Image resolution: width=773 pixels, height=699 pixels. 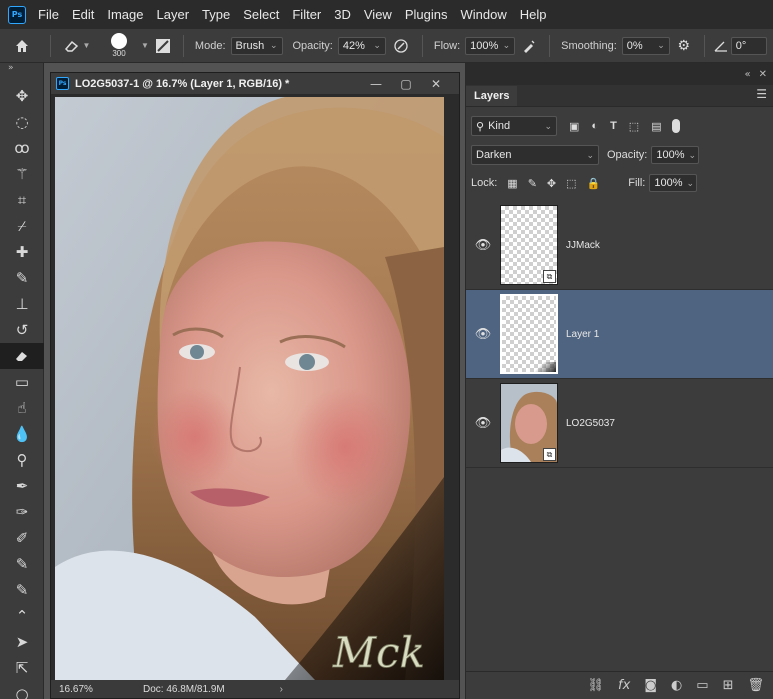 What do you see at coordinates (22, 512) in the screenshot?
I see `freeform-pen-tool-icon: ✑` at bounding box center [22, 512].